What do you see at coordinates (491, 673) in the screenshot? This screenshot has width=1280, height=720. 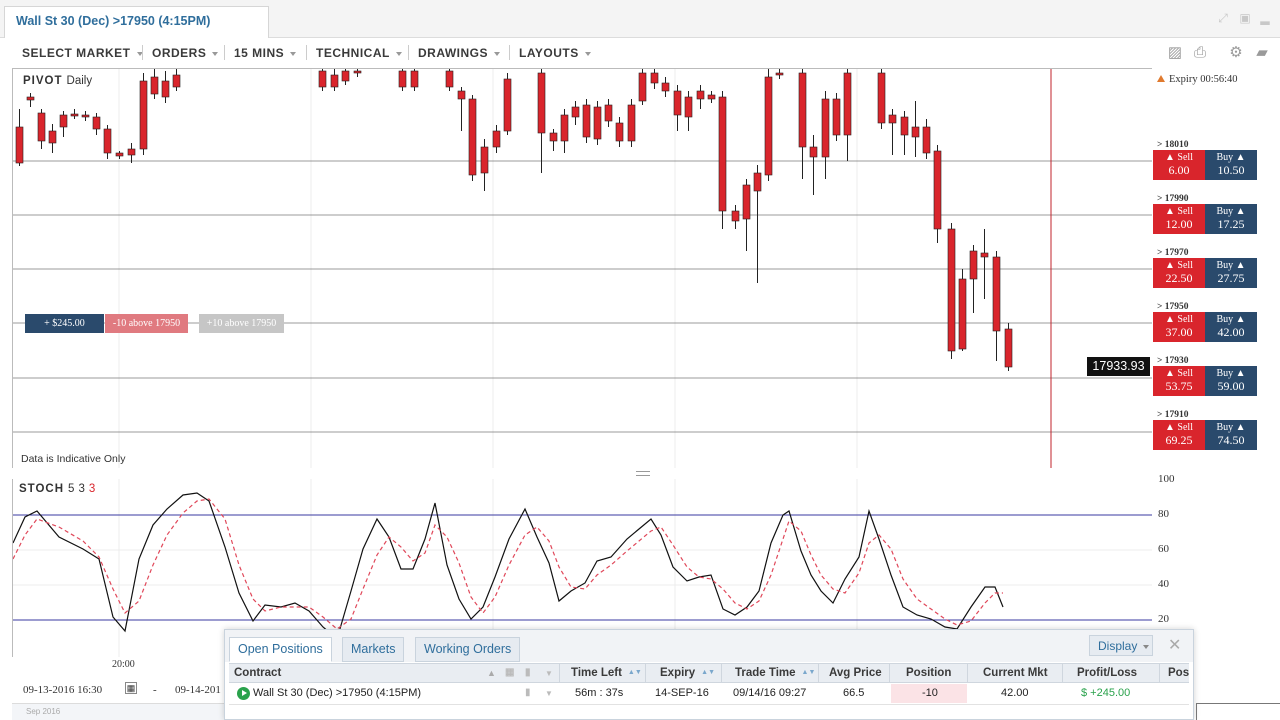 I see `column-options-icon: ▲` at bounding box center [491, 673].